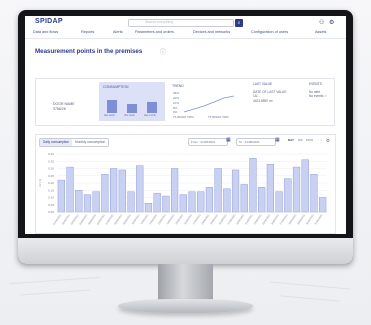  What do you see at coordinates (176, 93) in the screenshot?
I see `trend-axis-label: 35%` at bounding box center [176, 93].